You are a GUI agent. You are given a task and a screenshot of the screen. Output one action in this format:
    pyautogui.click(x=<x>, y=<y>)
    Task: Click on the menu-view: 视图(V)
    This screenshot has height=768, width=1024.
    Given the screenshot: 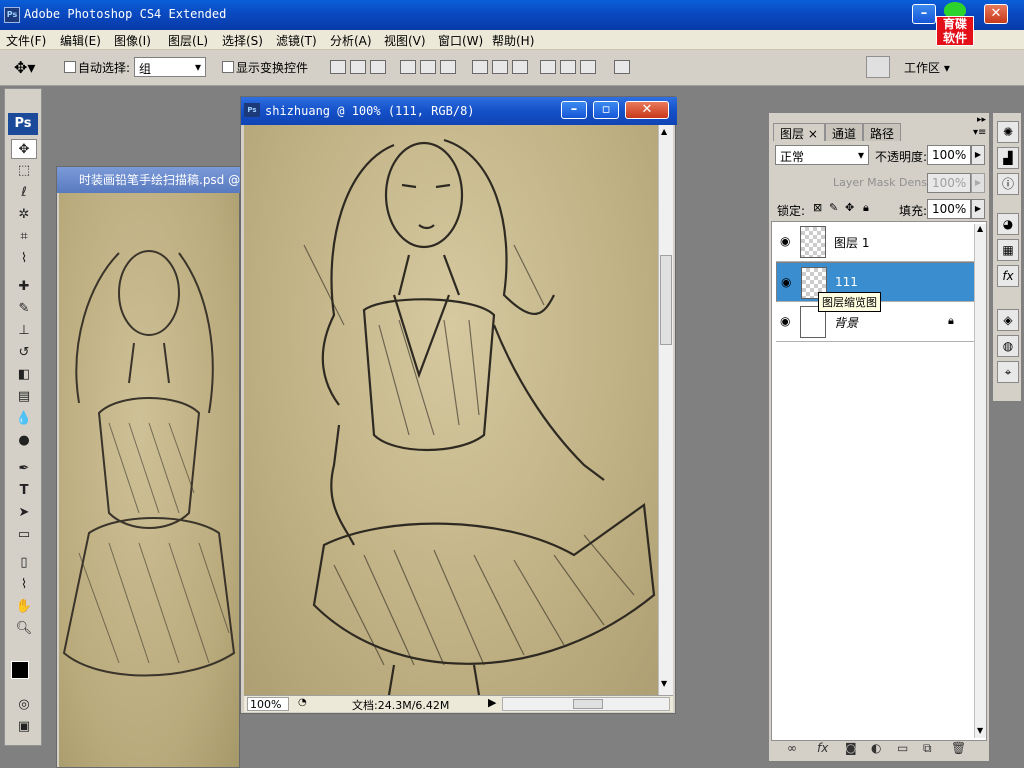 What is the action you would take?
    pyautogui.click(x=405, y=40)
    